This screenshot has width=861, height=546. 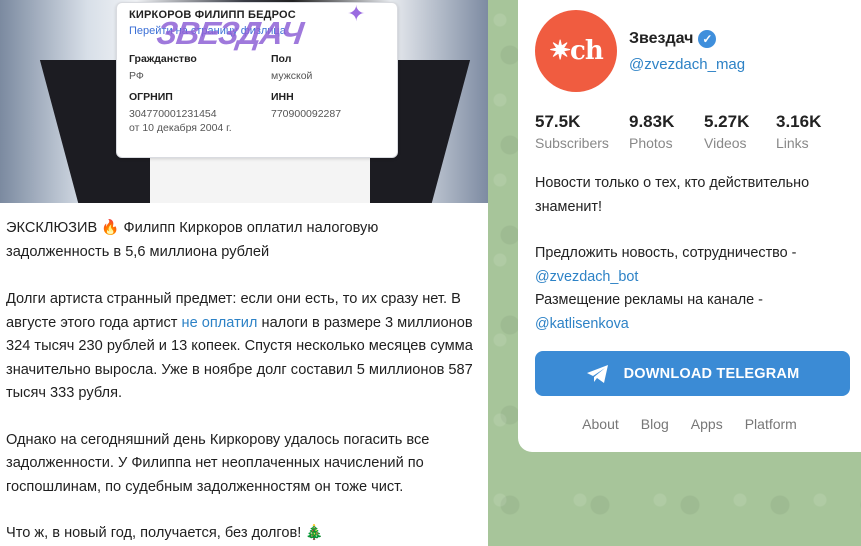 I want to click on doc-inn-label: ИНН, so click(x=282, y=97).